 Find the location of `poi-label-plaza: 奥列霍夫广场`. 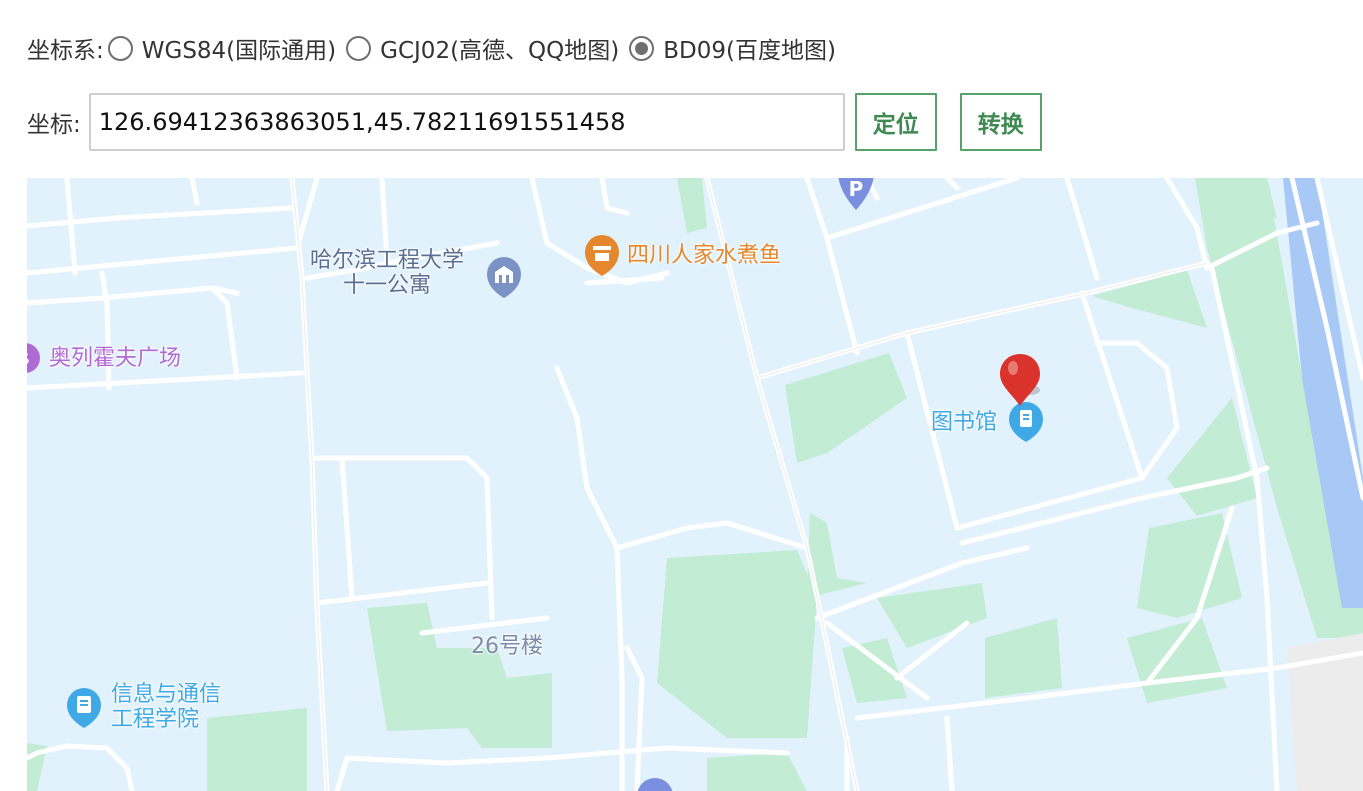

poi-label-plaza: 奥列霍夫广场 is located at coordinates (115, 358).